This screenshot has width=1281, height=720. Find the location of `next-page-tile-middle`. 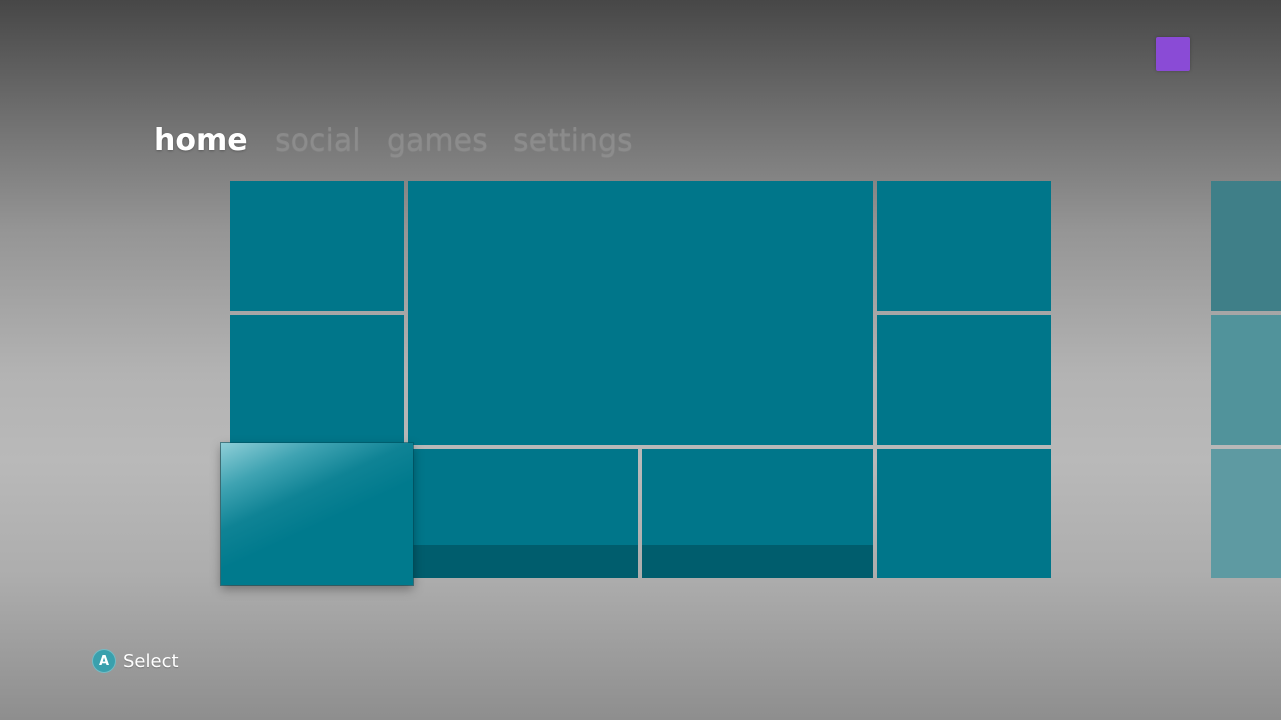

next-page-tile-middle is located at coordinates (1246, 380).